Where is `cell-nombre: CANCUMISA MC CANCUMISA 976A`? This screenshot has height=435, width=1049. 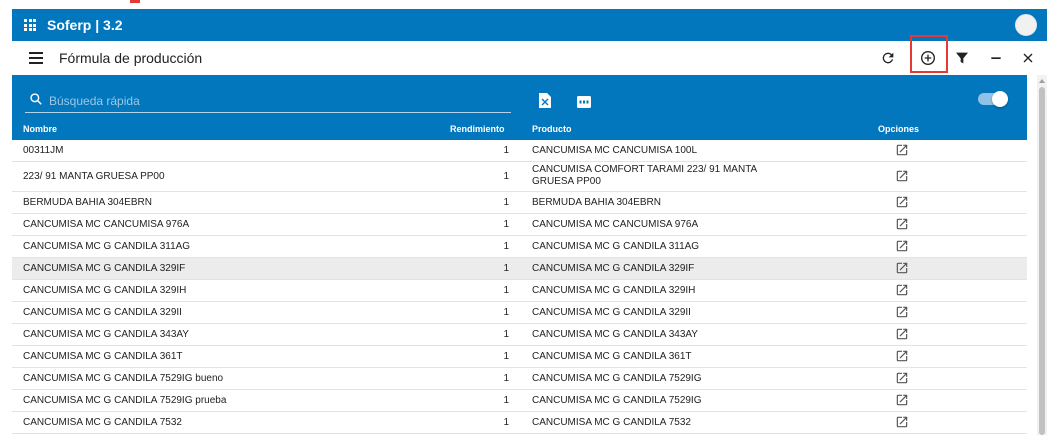 cell-nombre: CANCUMISA MC CANCUMISA 976A is located at coordinates (106, 224).